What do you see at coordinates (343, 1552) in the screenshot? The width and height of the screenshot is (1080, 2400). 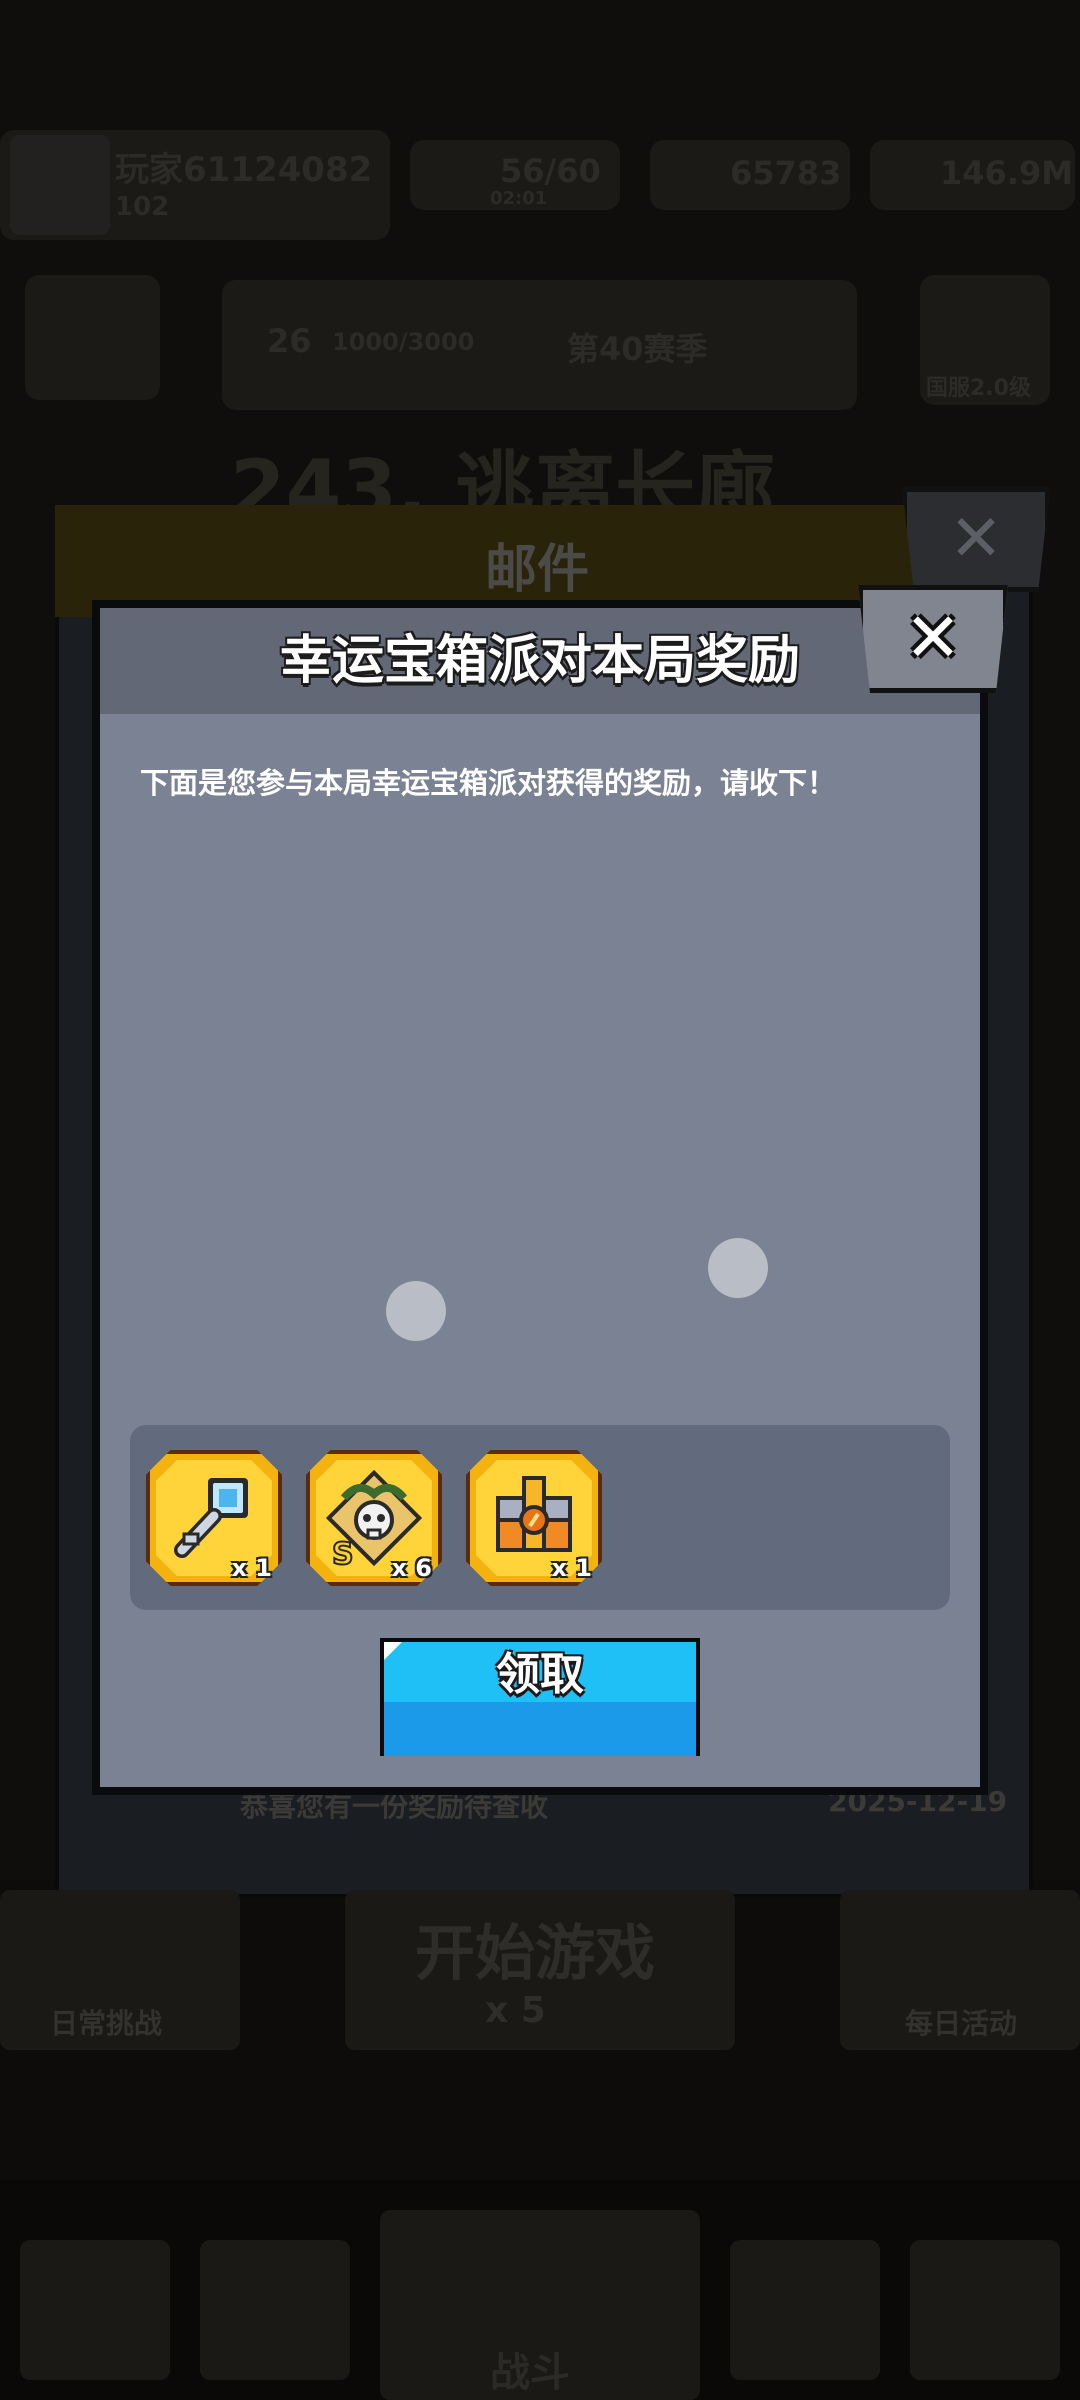 I see `svg-text: S` at bounding box center [343, 1552].